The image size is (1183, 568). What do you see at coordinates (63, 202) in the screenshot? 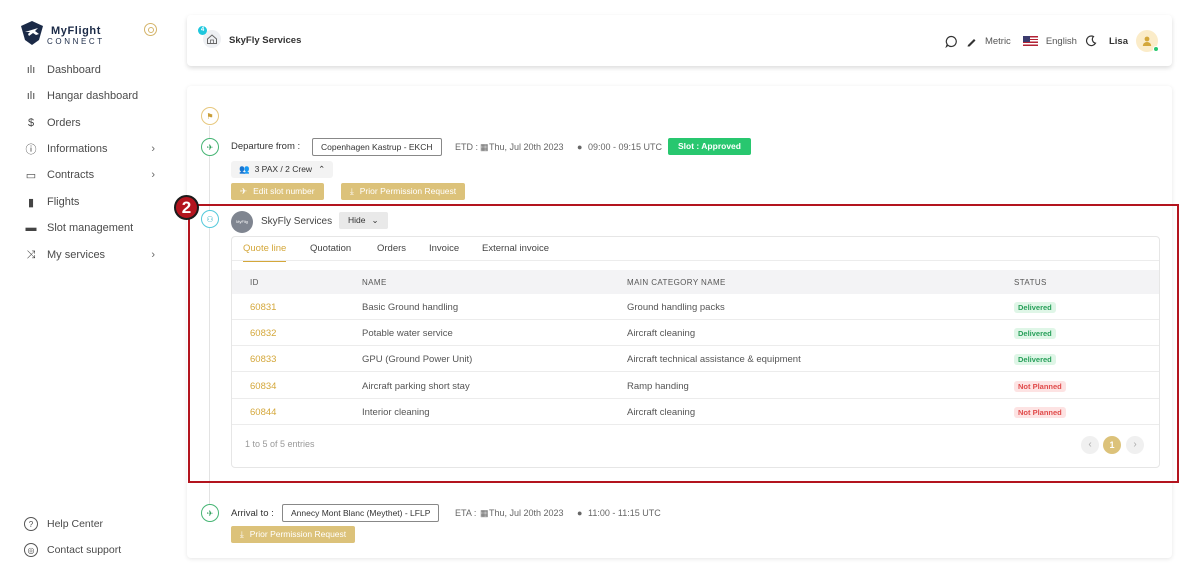
I see `sidebar-item-label: Flights` at bounding box center [63, 202].